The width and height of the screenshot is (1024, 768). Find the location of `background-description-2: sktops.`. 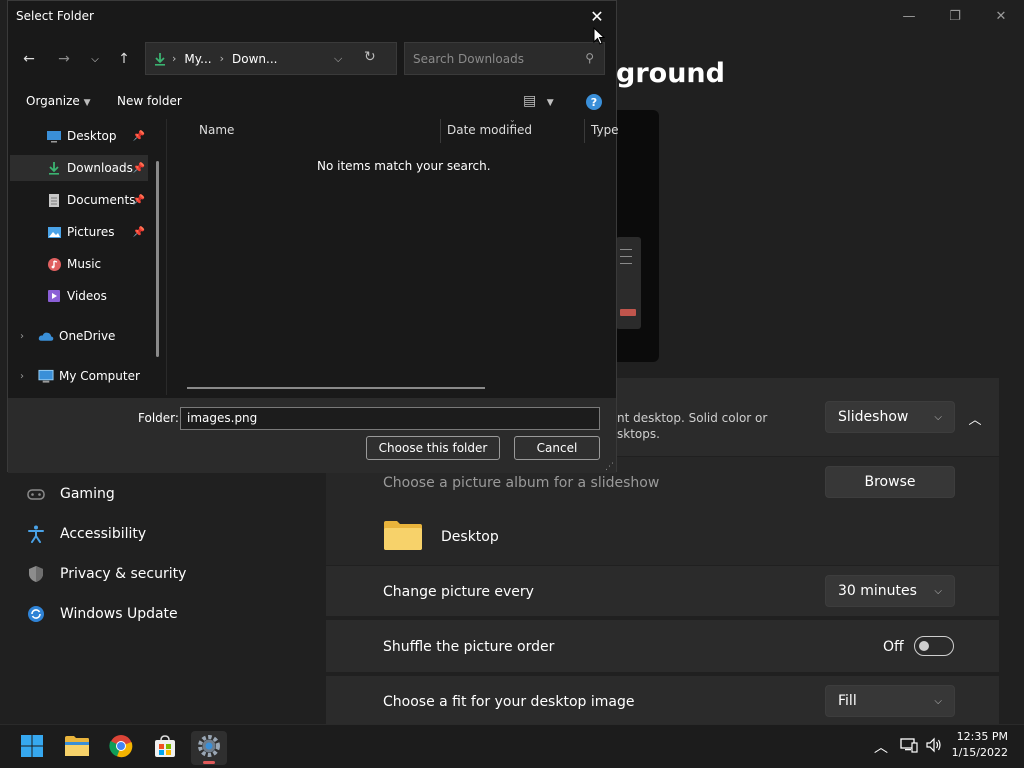

background-description-2: sktops. is located at coordinates (638, 434).